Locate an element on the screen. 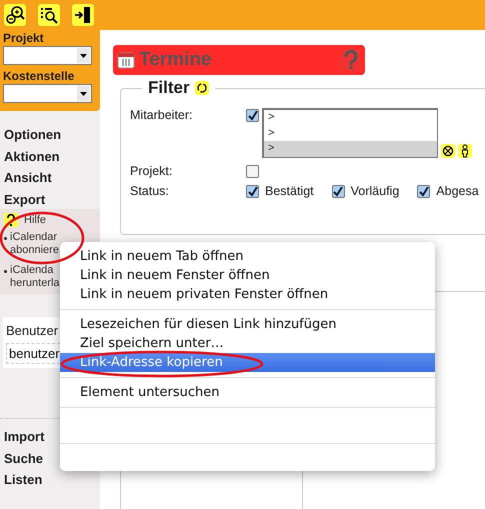 This screenshot has height=509, width=485. calendar-icon is located at coordinates (126, 60).